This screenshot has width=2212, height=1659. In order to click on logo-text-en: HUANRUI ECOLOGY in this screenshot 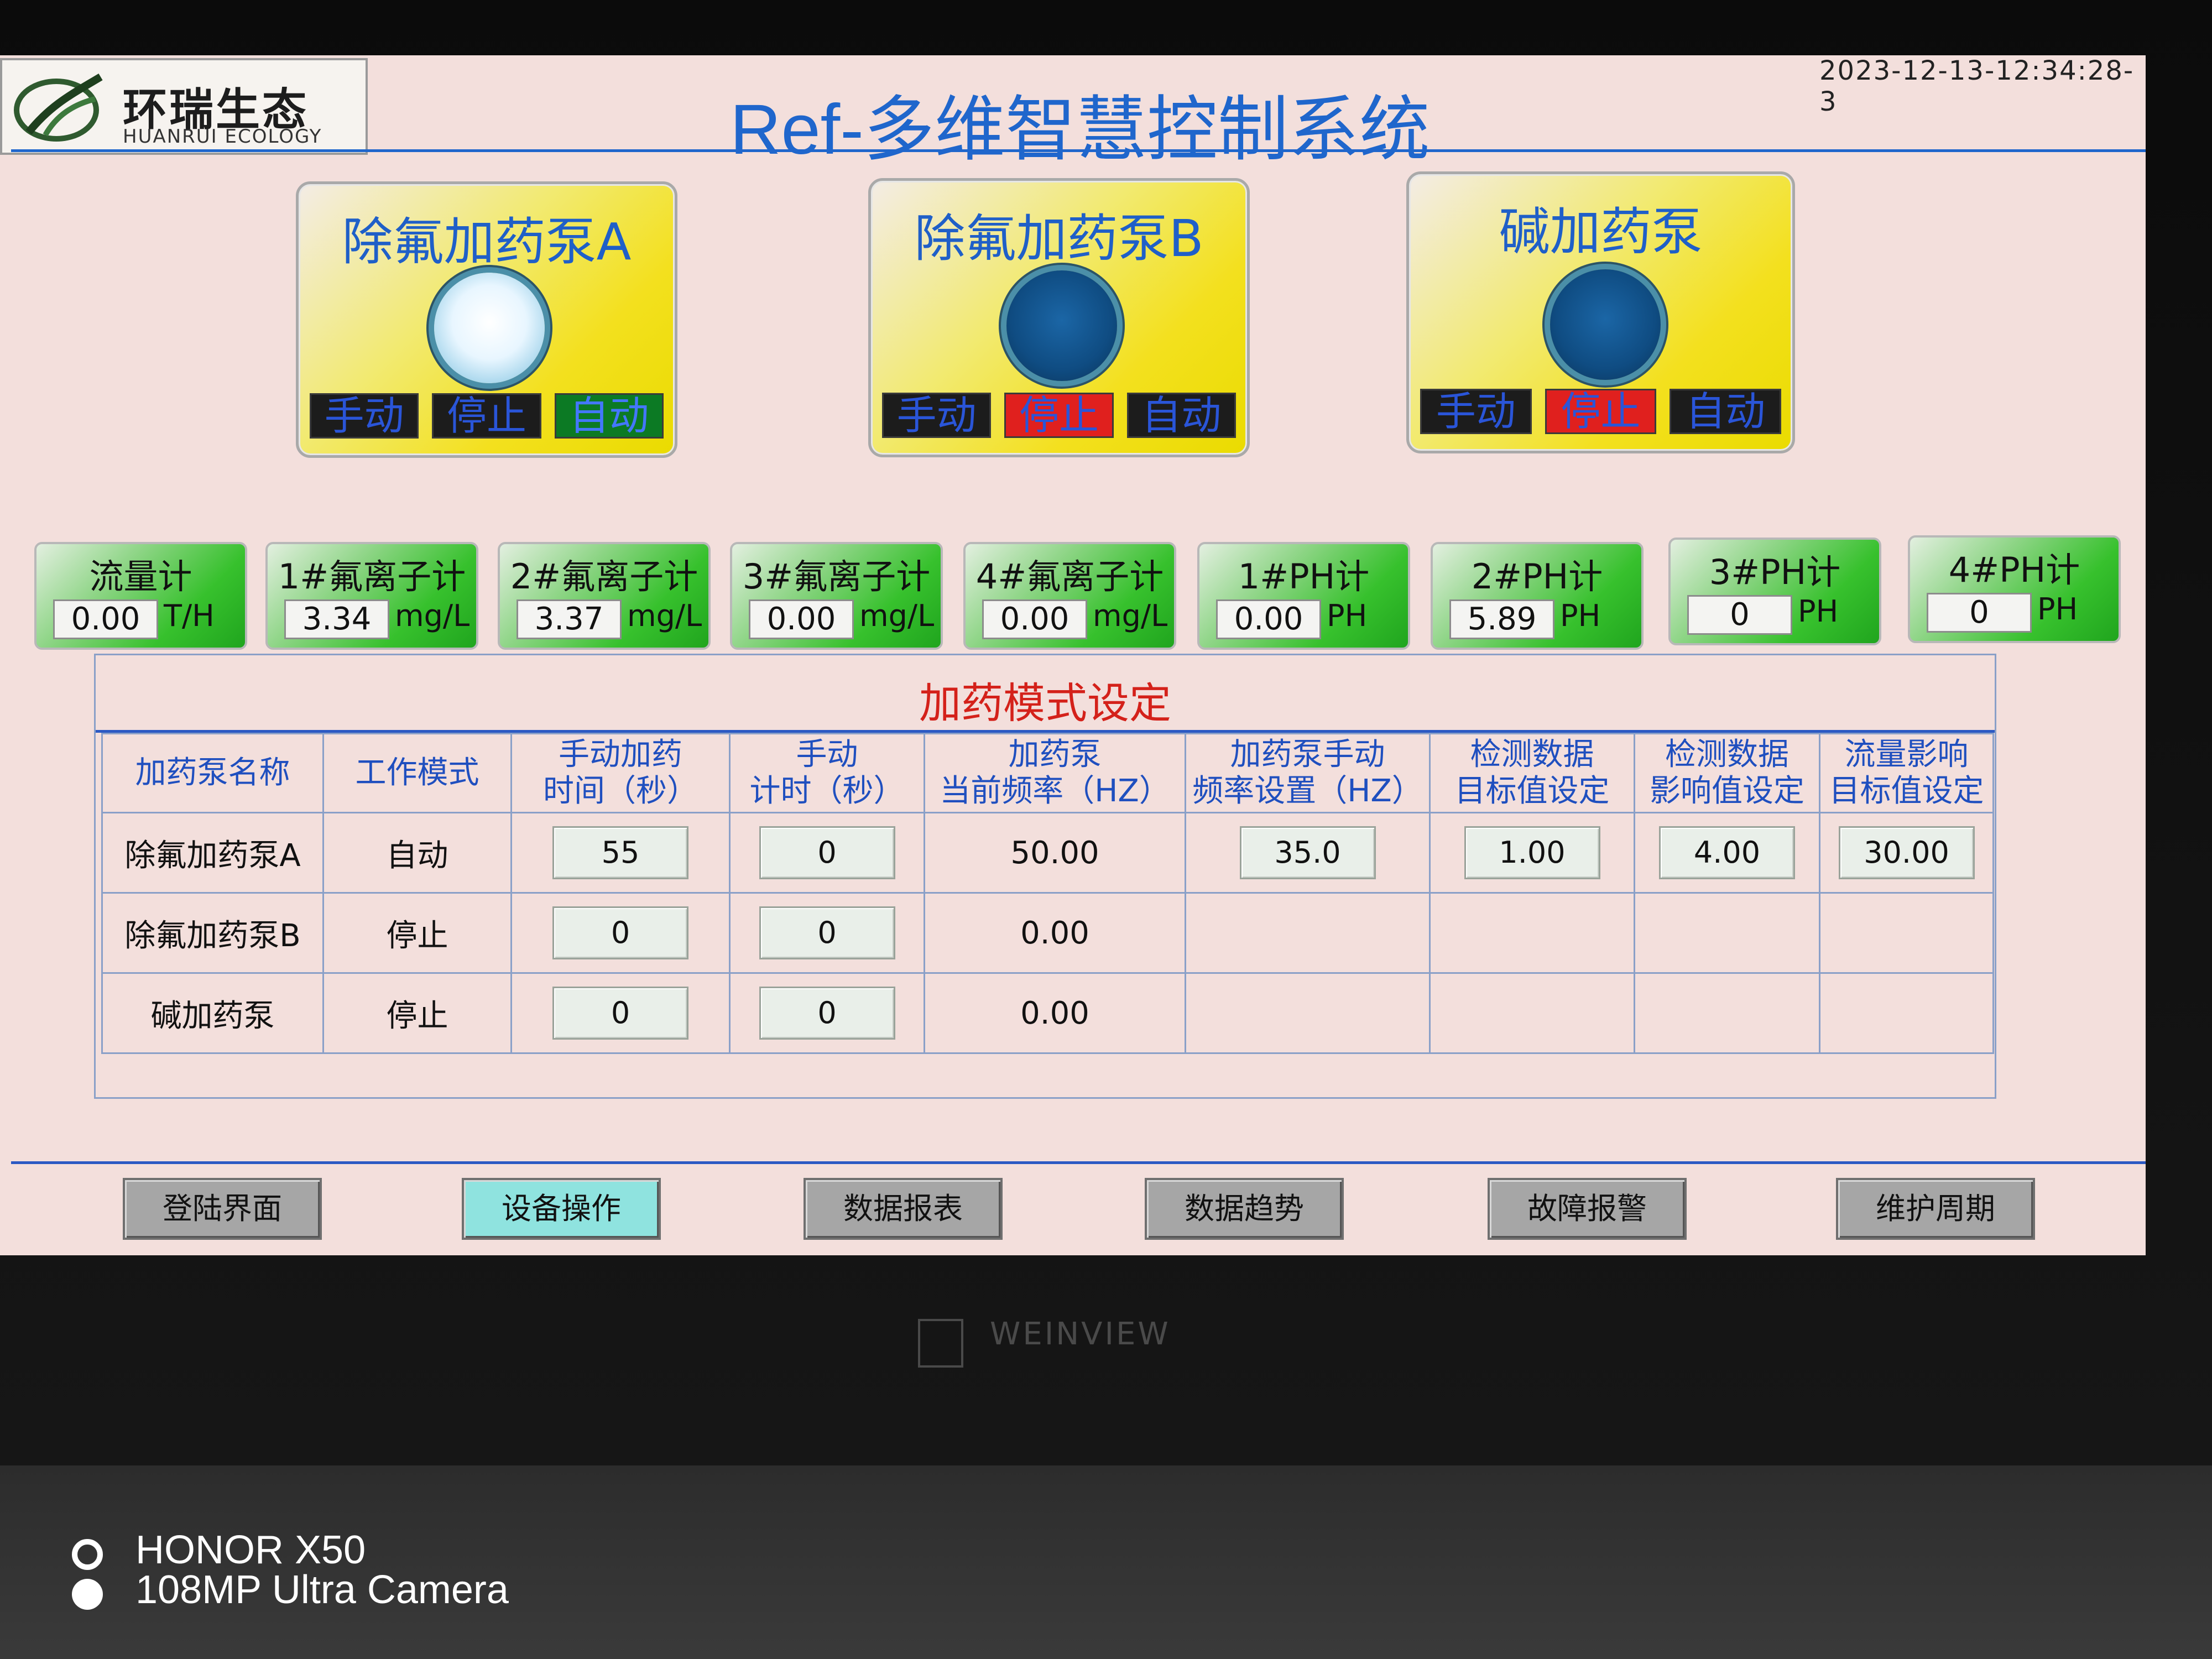, I will do `click(222, 137)`.